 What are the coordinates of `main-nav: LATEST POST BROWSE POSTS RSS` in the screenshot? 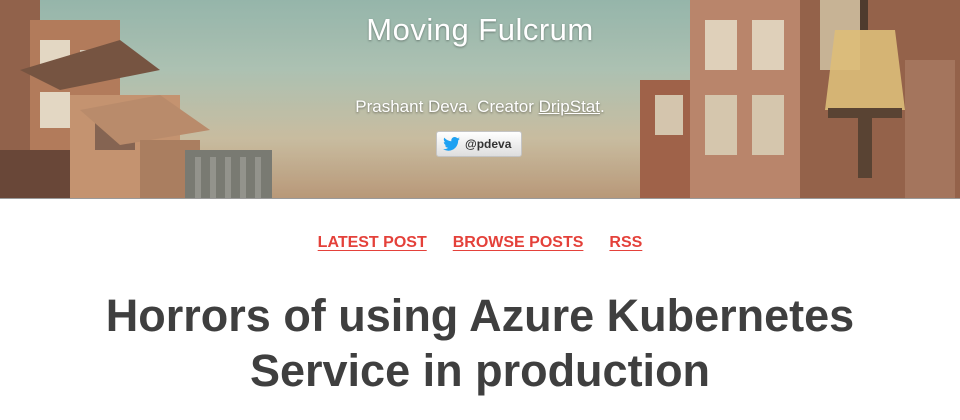 It's located at (480, 243).